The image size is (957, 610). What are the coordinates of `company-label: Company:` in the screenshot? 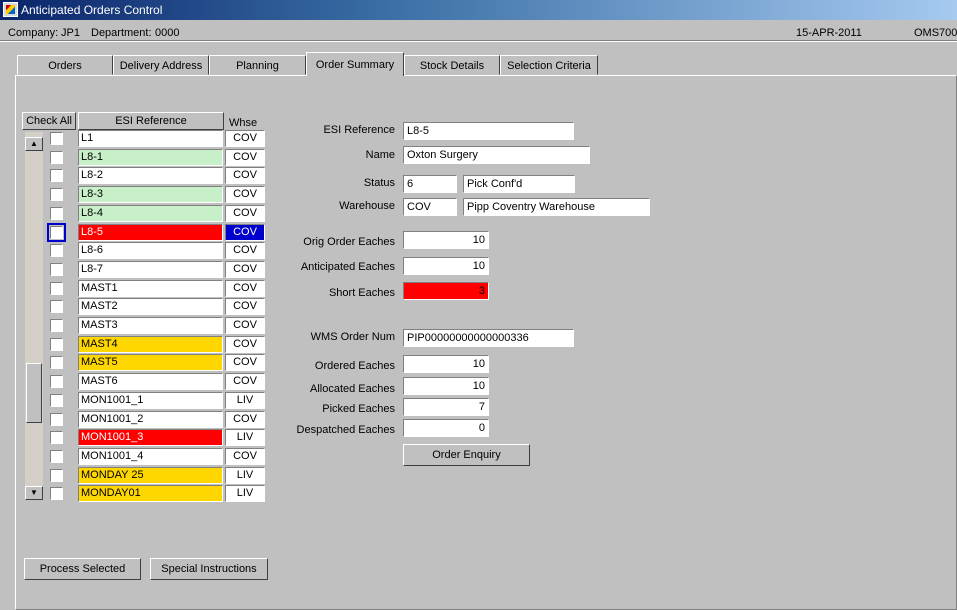 It's located at (33, 33).